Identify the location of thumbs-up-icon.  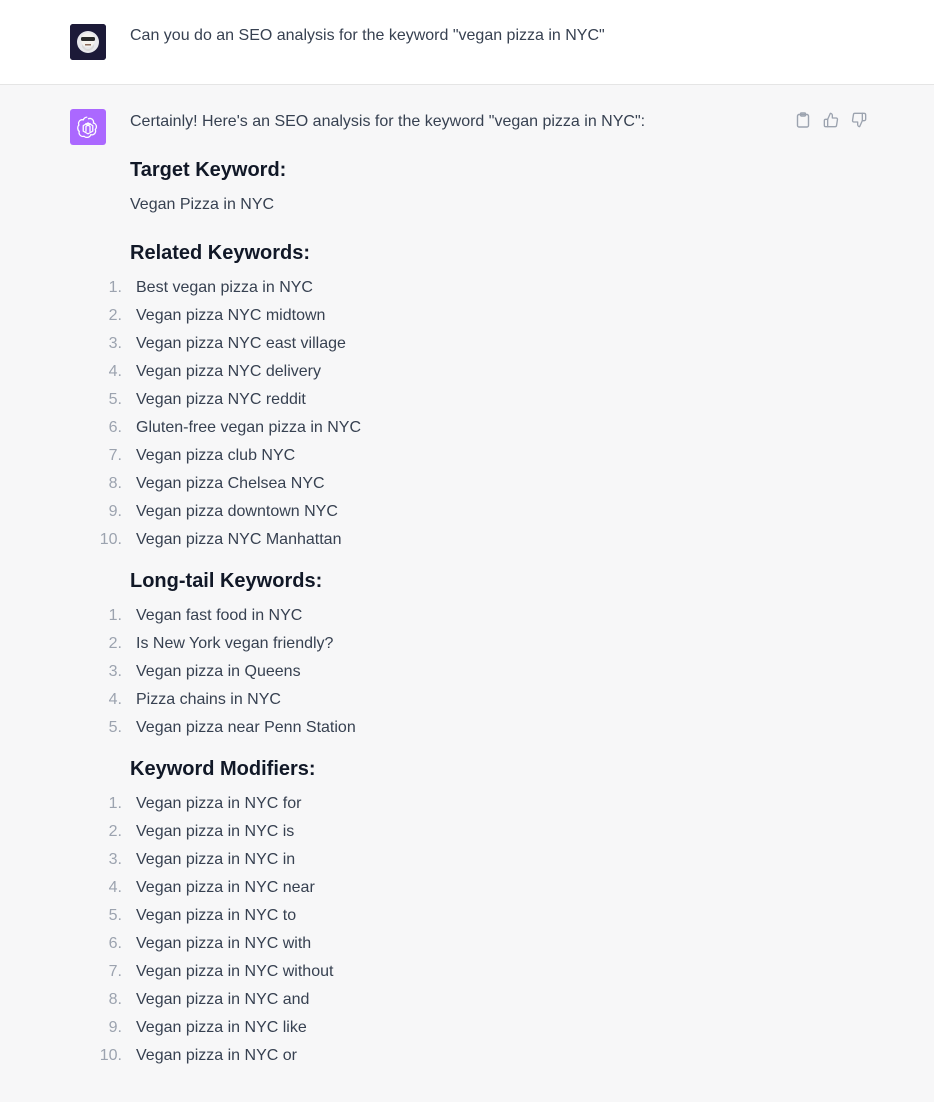
(831, 120).